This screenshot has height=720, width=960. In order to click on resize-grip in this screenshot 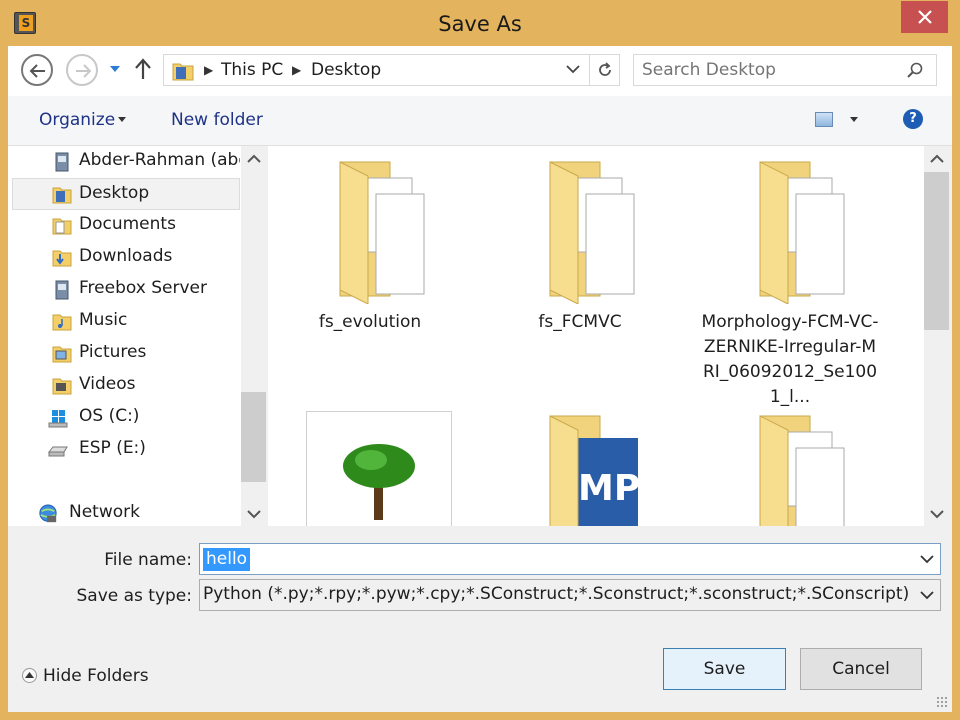, I will do `click(942, 702)`.